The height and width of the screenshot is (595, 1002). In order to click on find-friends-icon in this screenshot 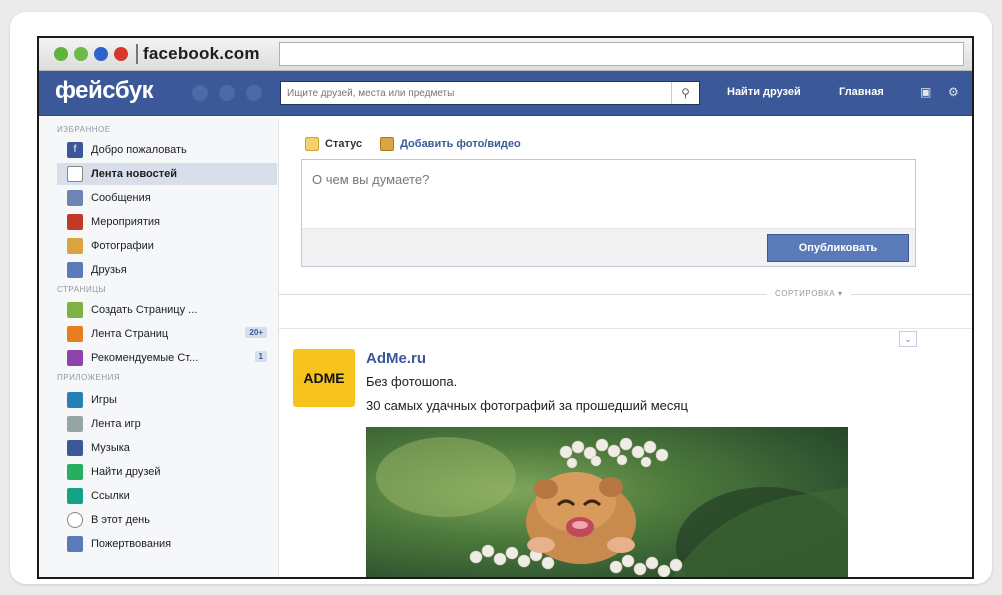, I will do `click(75, 472)`.